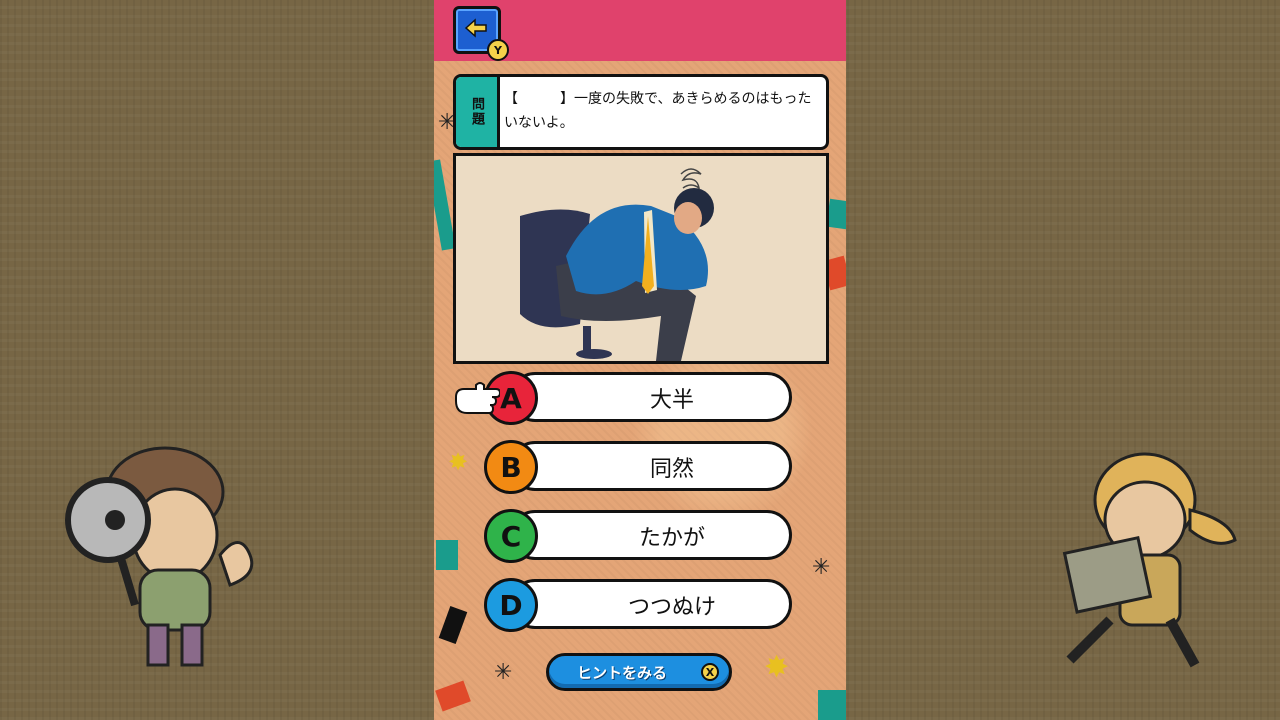  What do you see at coordinates (475, 28) in the screenshot?
I see `arrow-left-icon` at bounding box center [475, 28].